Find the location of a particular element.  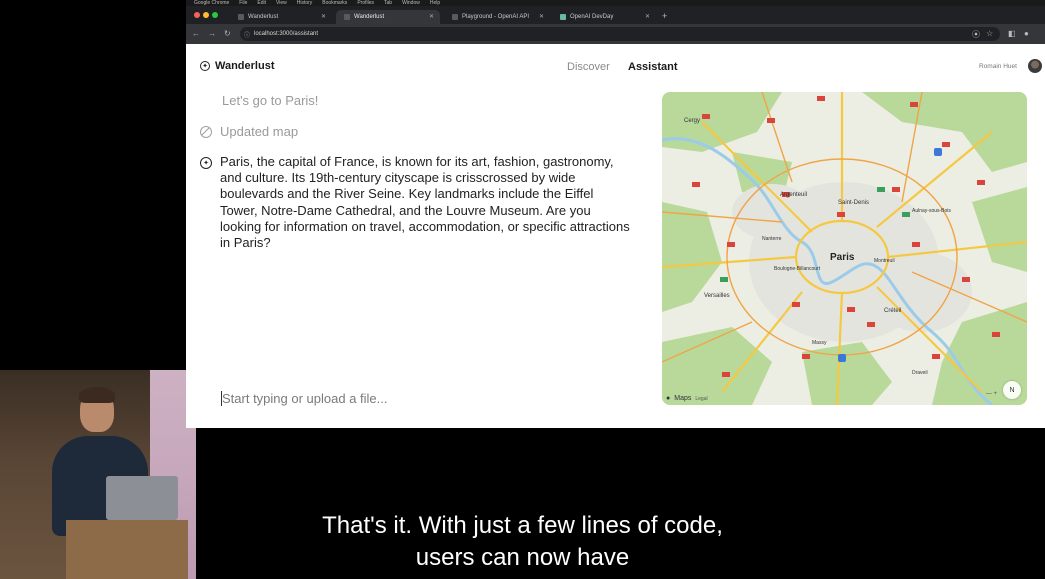

map-attribution: ● Maps Legal is located at coordinates (687, 398).